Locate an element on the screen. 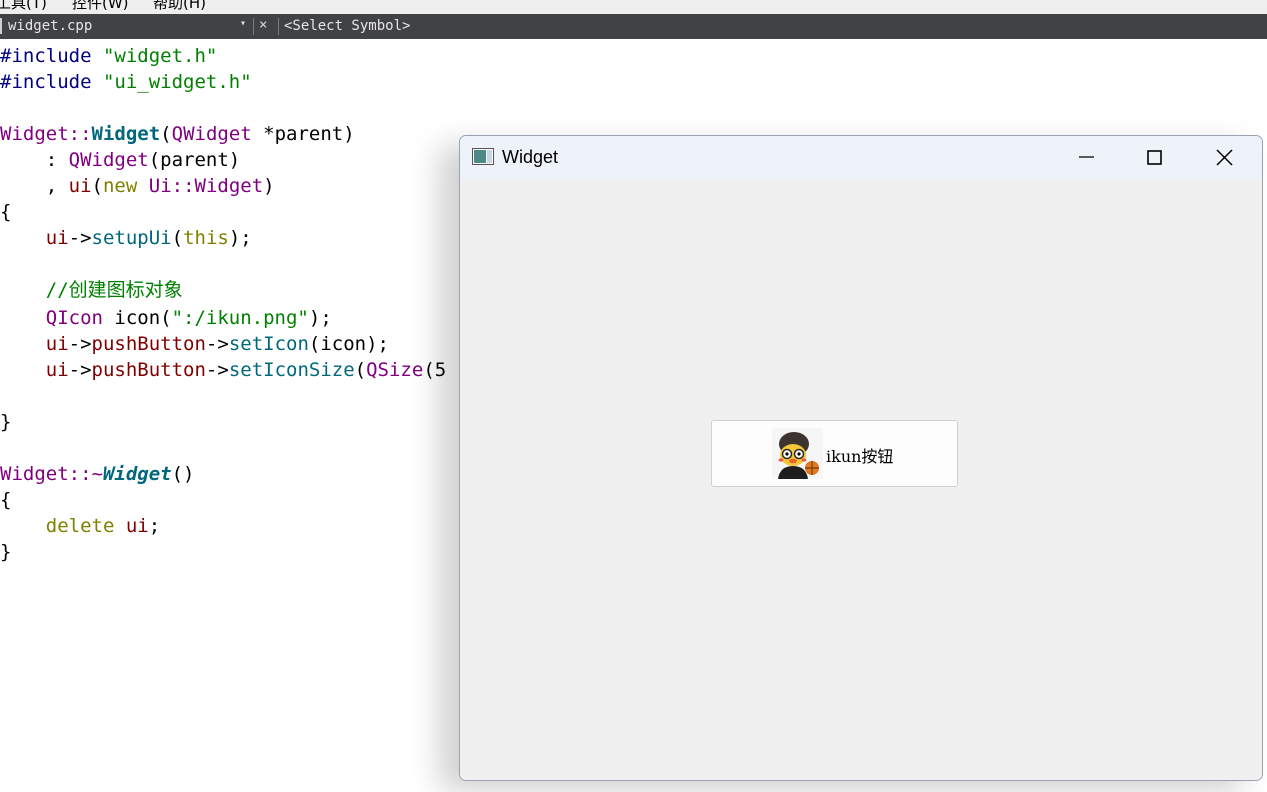 This screenshot has width=1267, height=792. code-line: , ui(new Ui::Widget) is located at coordinates (137, 186).